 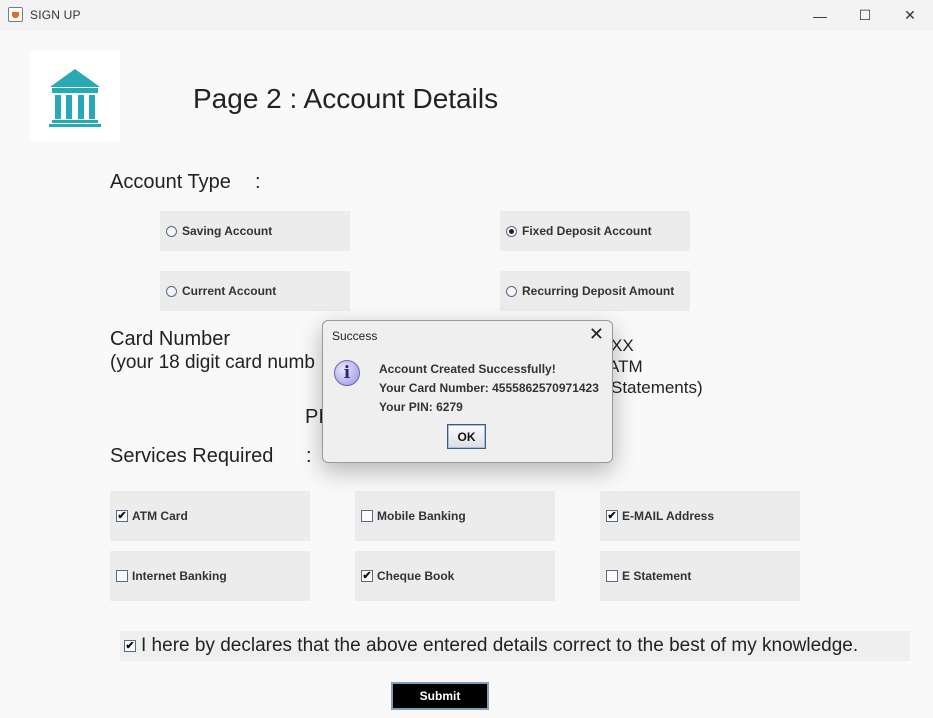 What do you see at coordinates (55, 15) in the screenshot?
I see `window-title: SIGN UP` at bounding box center [55, 15].